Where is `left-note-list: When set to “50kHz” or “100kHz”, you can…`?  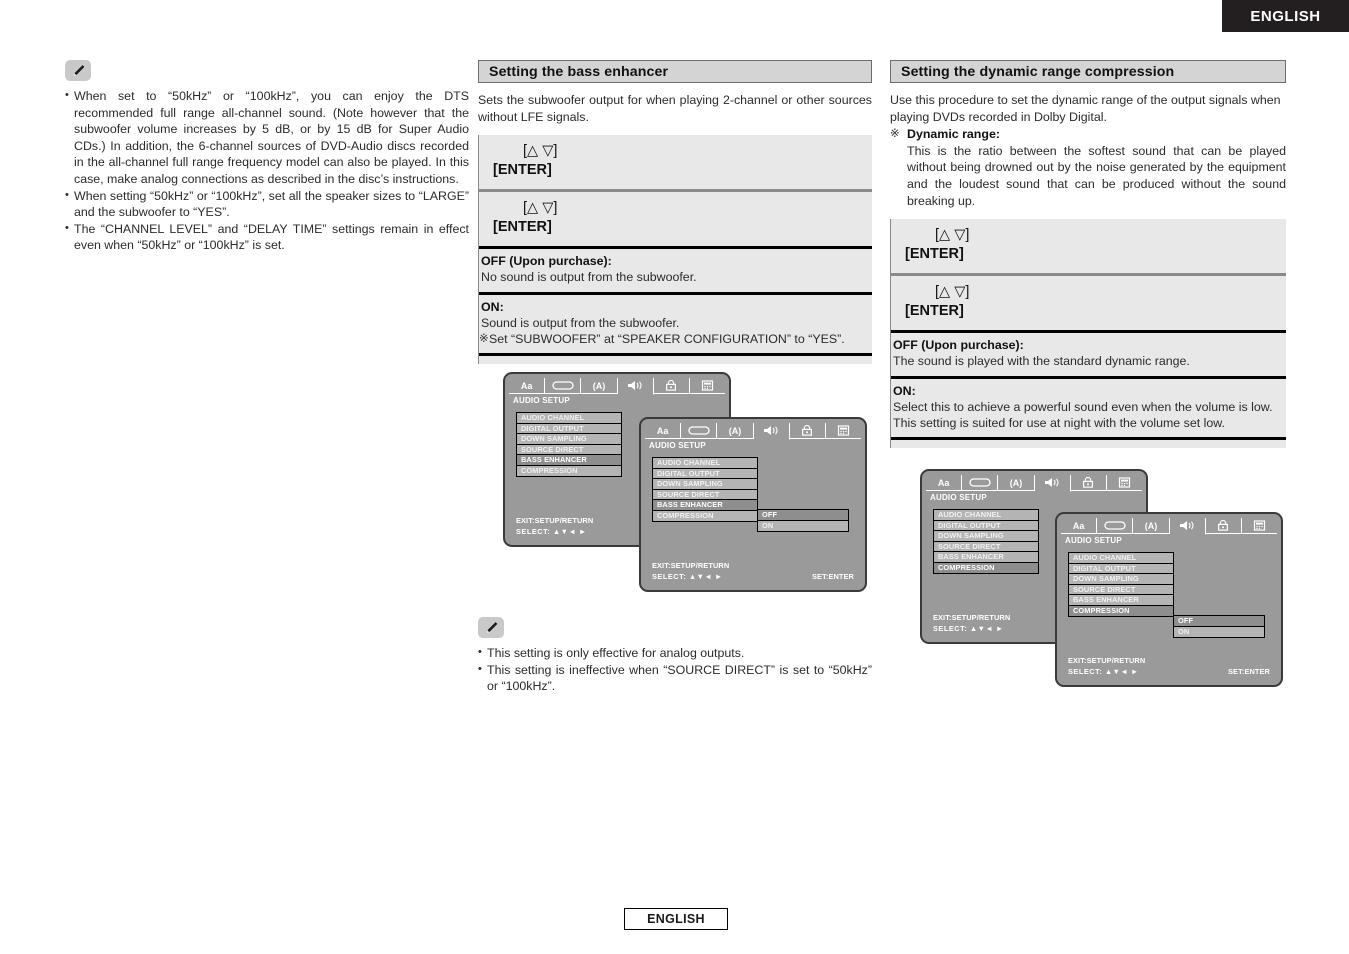 left-note-list: When set to “50kHz” or “100kHz”, you can… is located at coordinates (267, 170).